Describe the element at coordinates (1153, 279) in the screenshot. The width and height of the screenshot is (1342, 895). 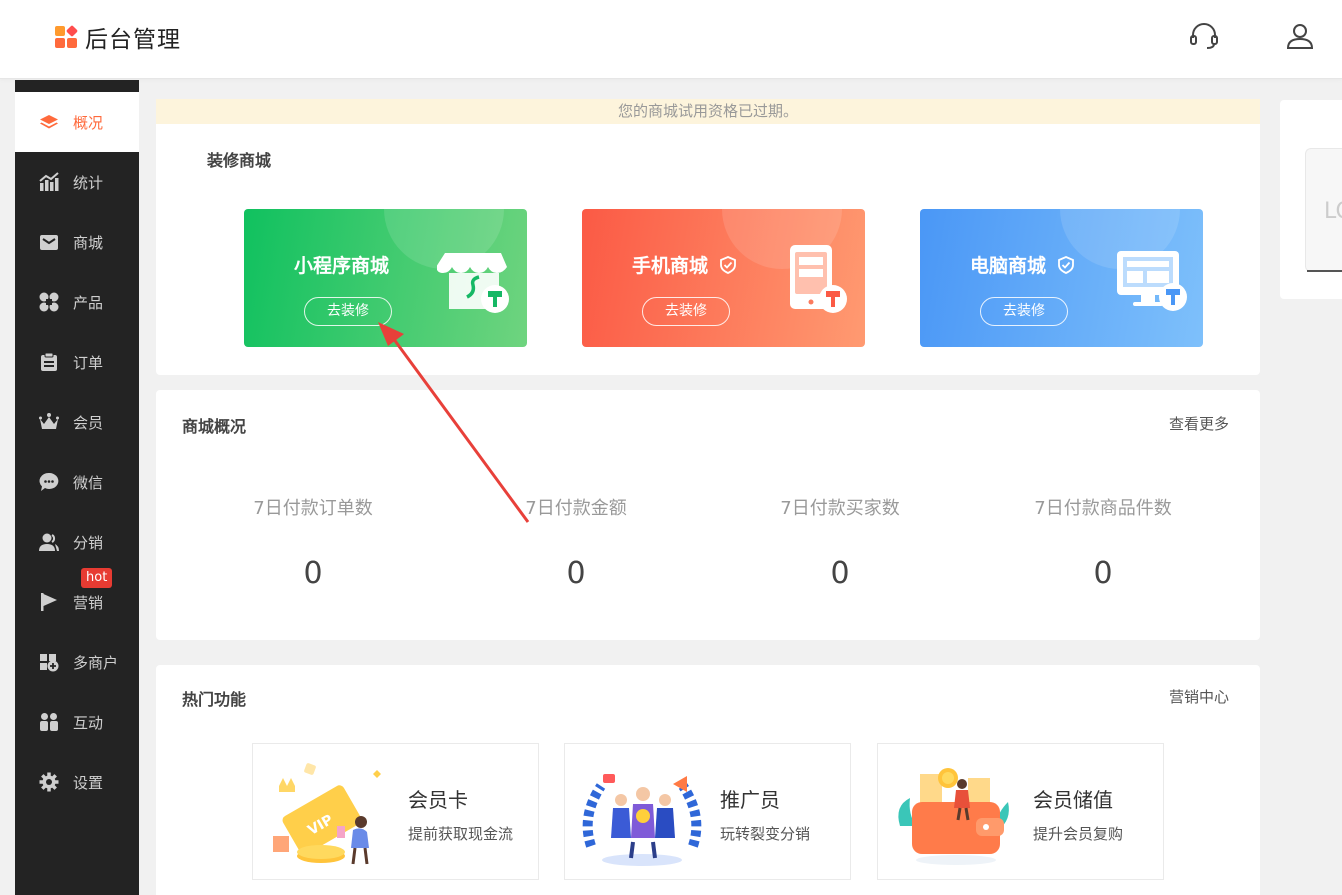
I see `monitor-icon` at that location.